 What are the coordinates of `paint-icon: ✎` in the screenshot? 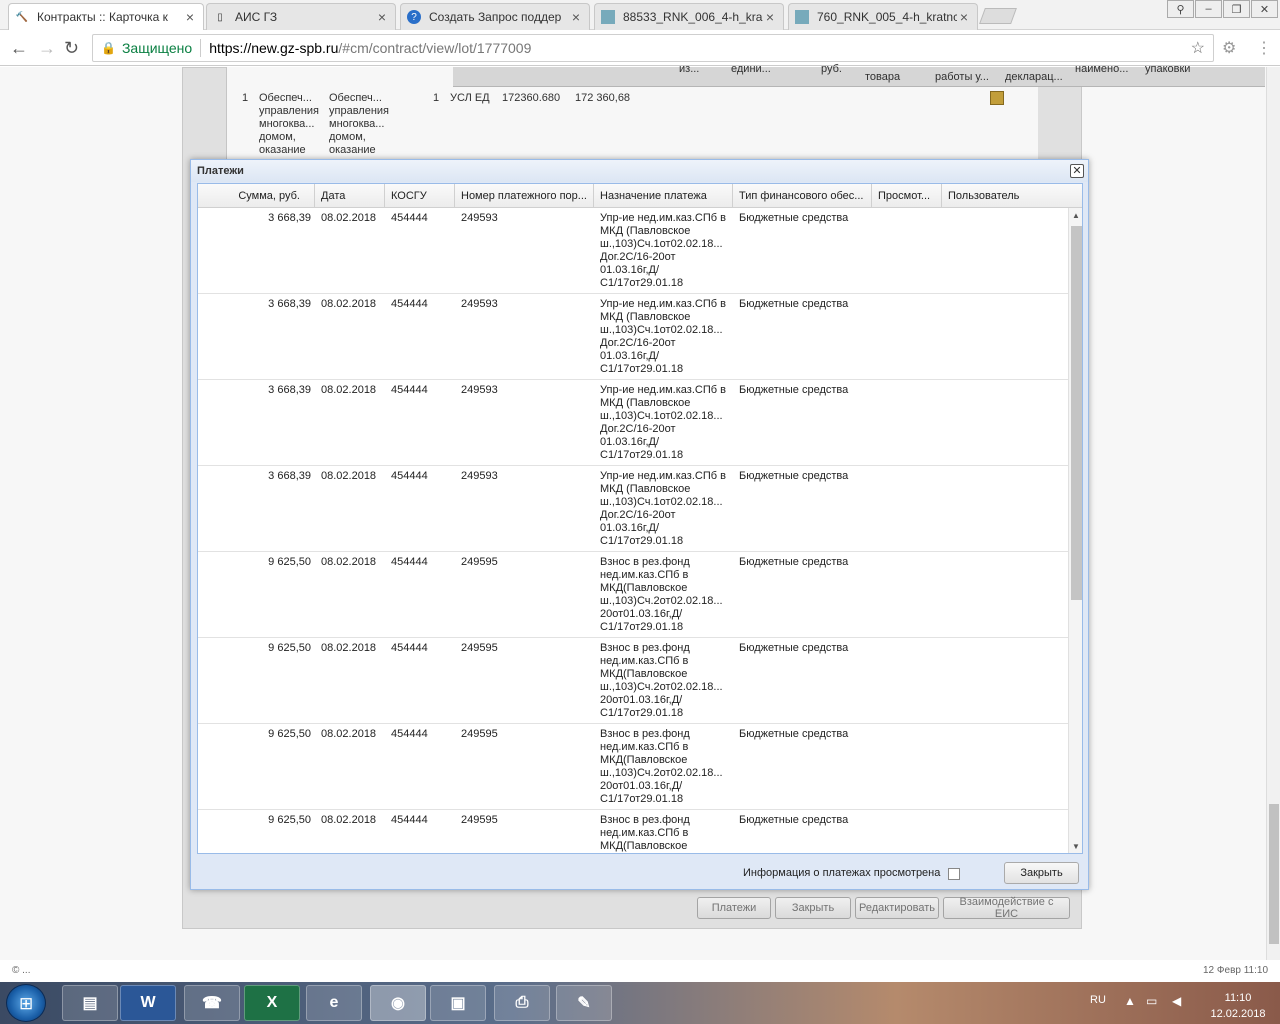 It's located at (584, 1003).